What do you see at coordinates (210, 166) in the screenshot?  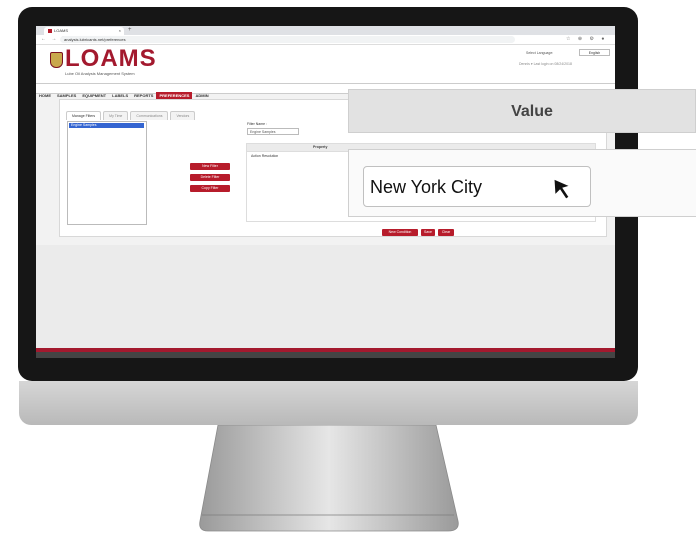 I see `new-filter-button: New Filter` at bounding box center [210, 166].